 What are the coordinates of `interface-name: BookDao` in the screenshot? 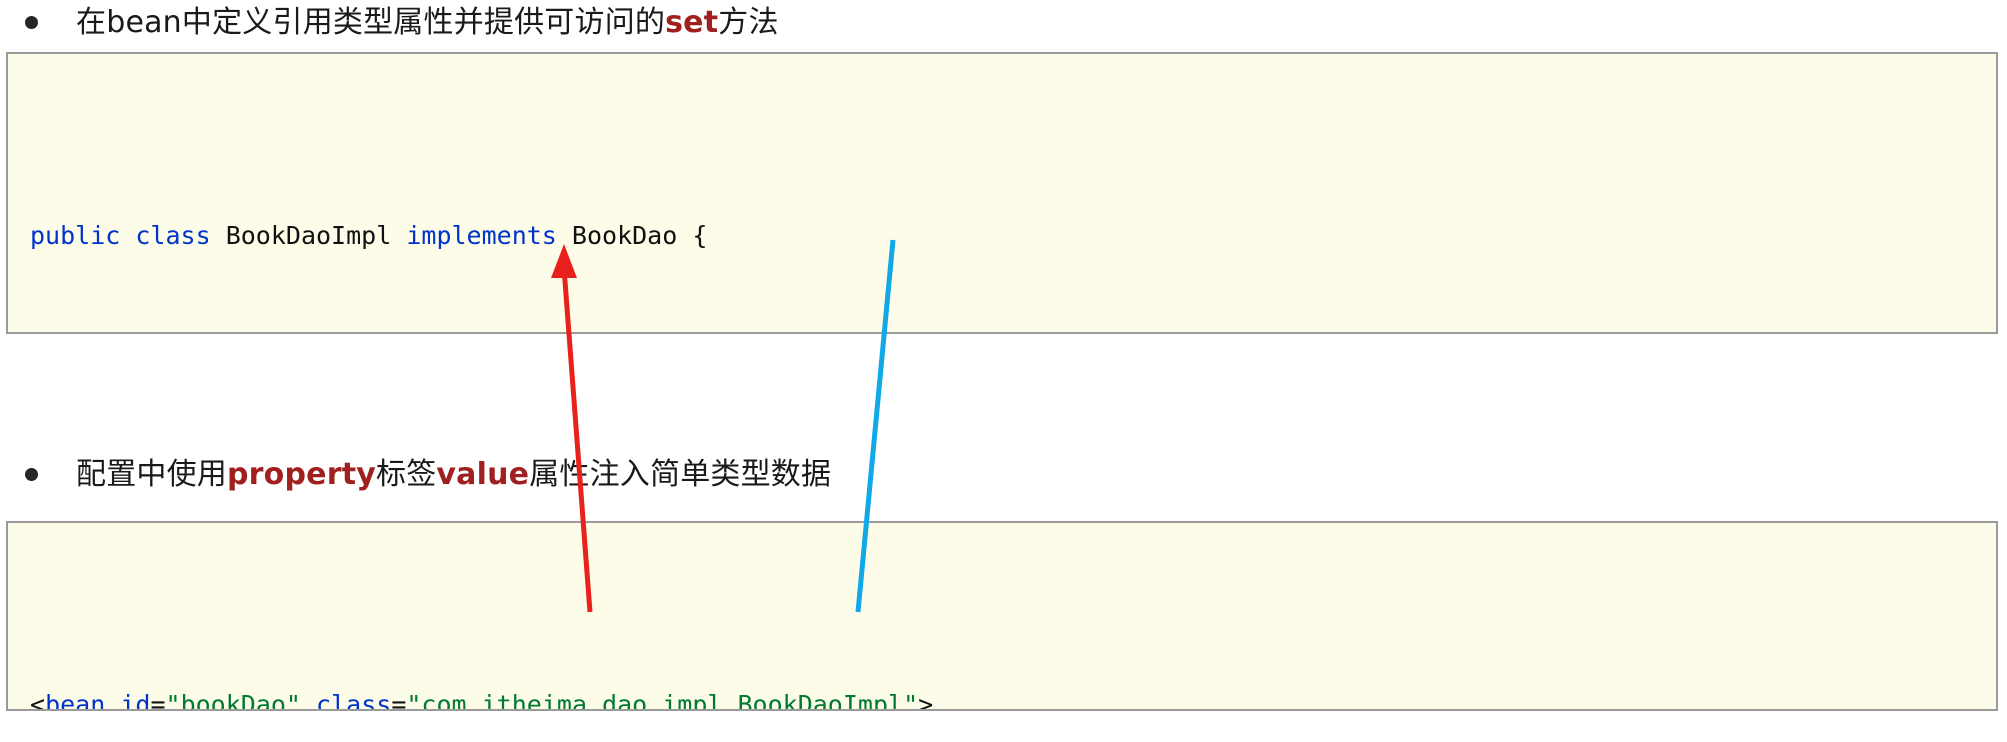 It's located at (624, 235).